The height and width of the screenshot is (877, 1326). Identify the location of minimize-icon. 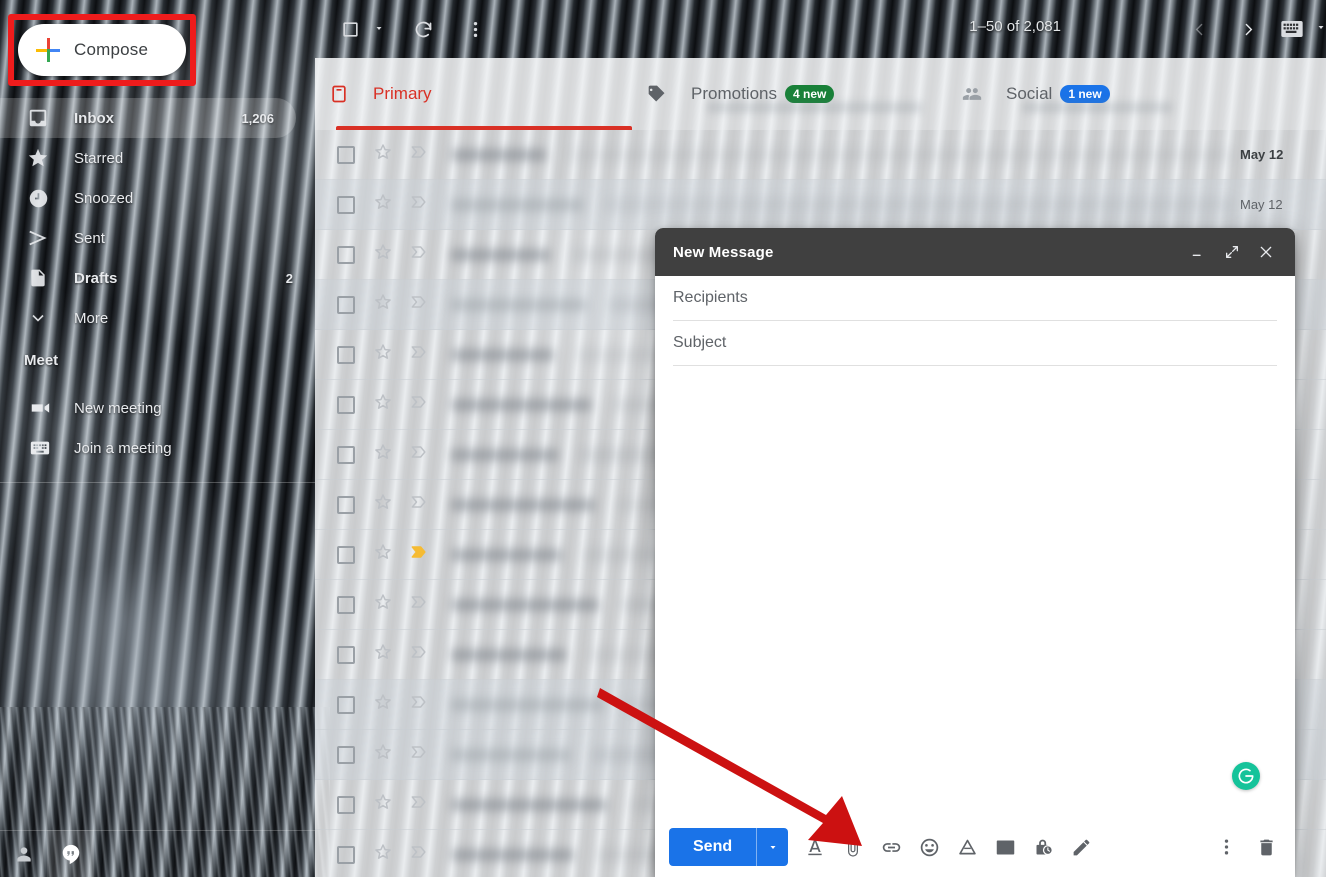
(1198, 252).